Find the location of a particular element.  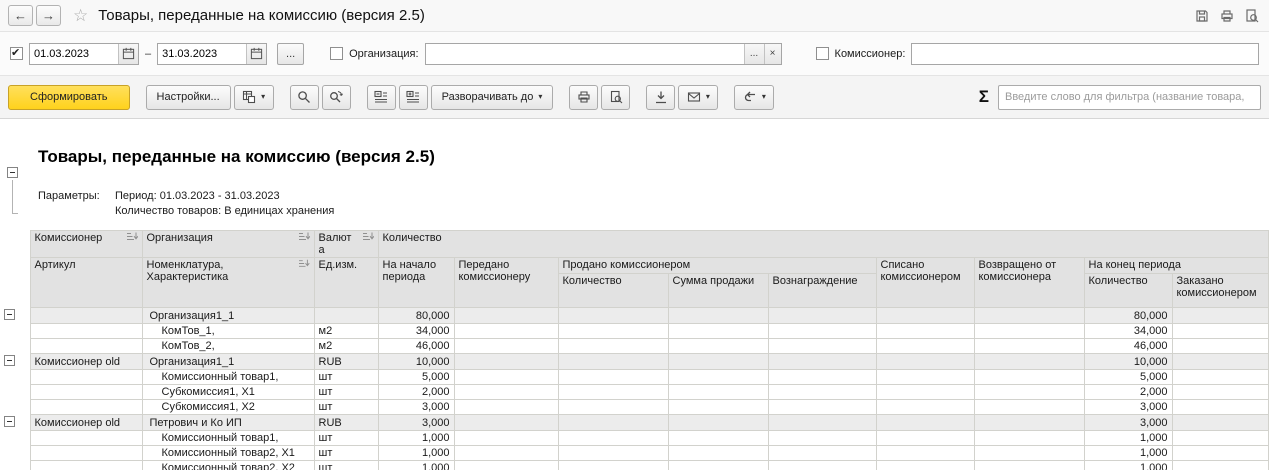

cell-end-qty: 80,000 is located at coordinates (1128, 315).